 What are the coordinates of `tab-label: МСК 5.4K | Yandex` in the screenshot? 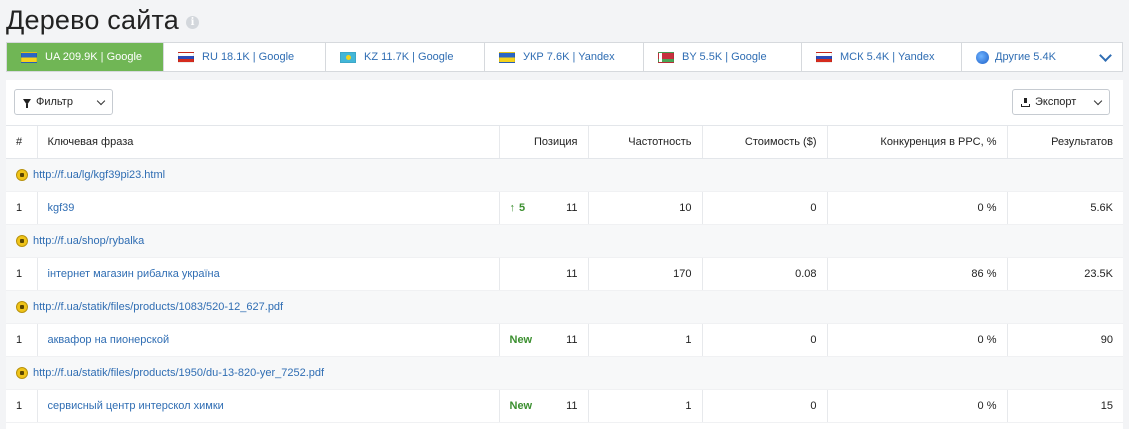 It's located at (887, 57).